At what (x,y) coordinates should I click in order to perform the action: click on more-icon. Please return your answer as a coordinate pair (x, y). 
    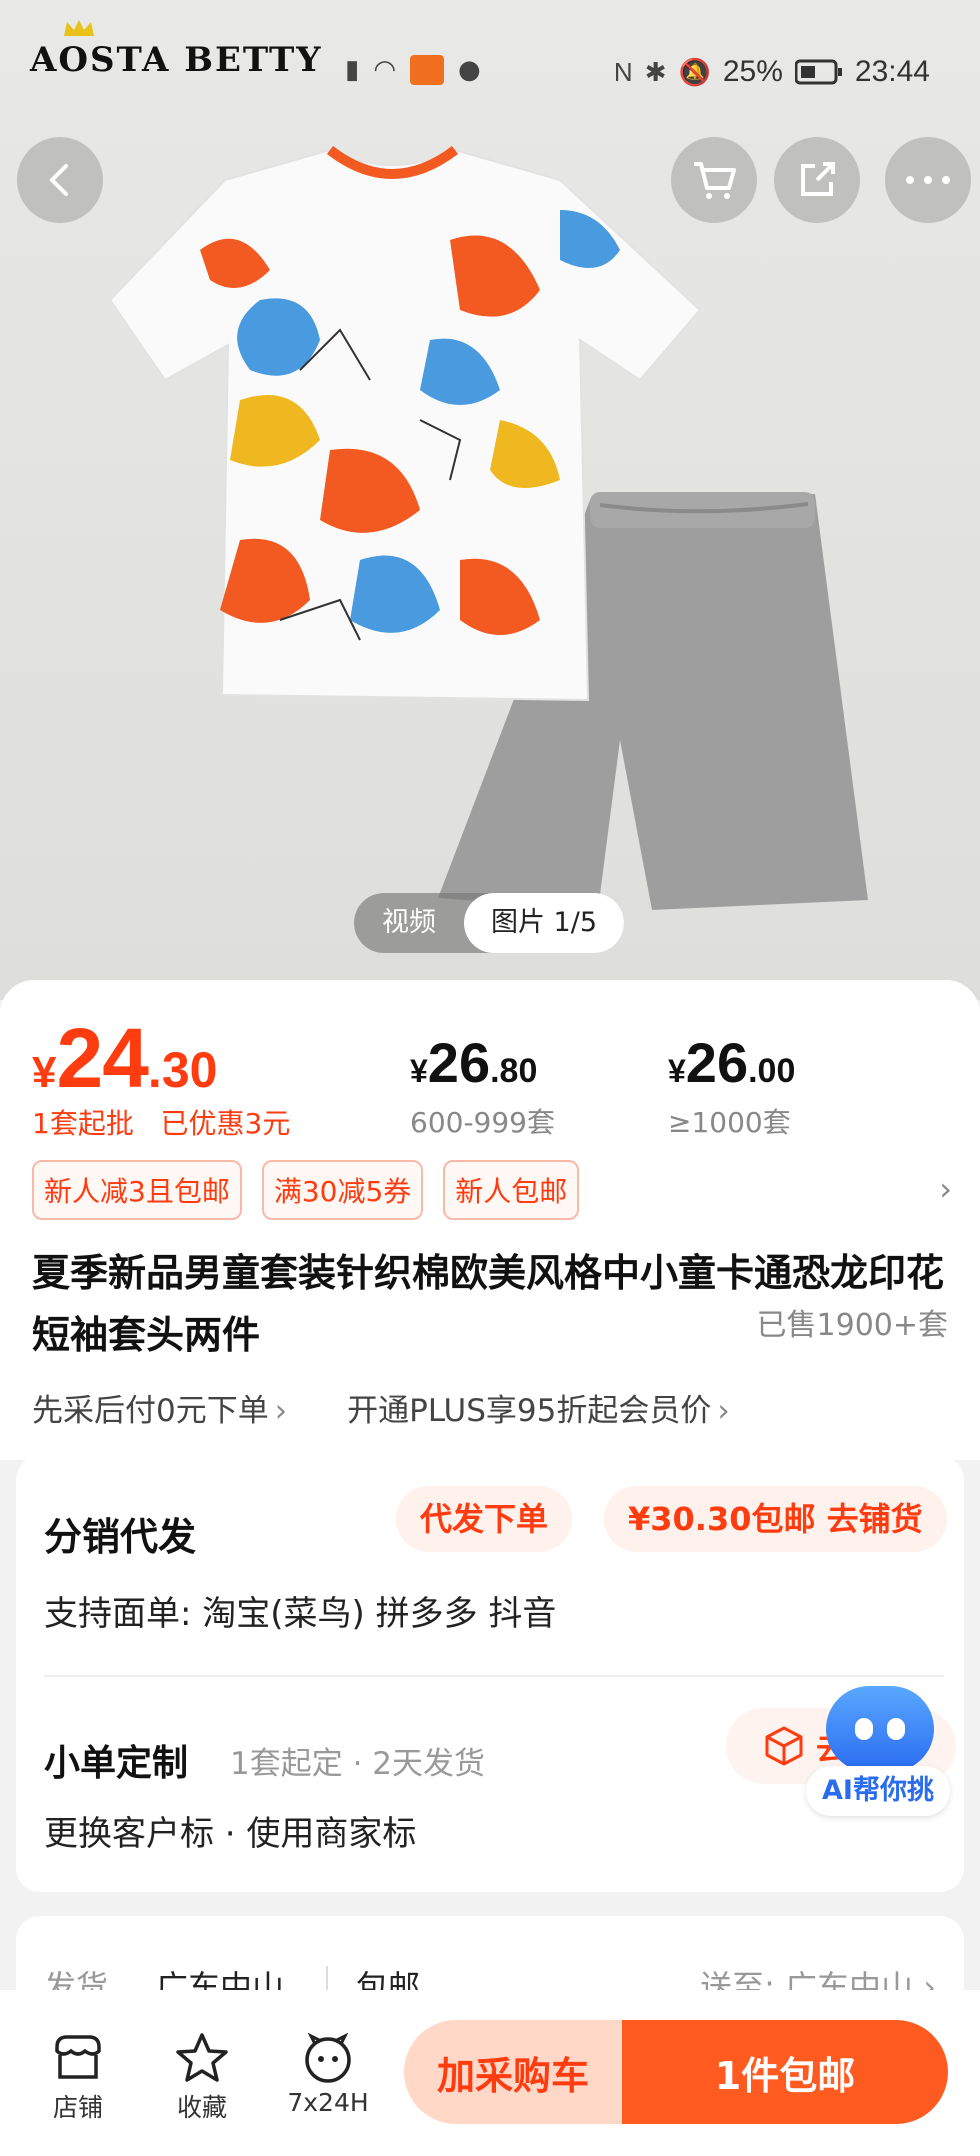
    Looking at the image, I should click on (928, 180).